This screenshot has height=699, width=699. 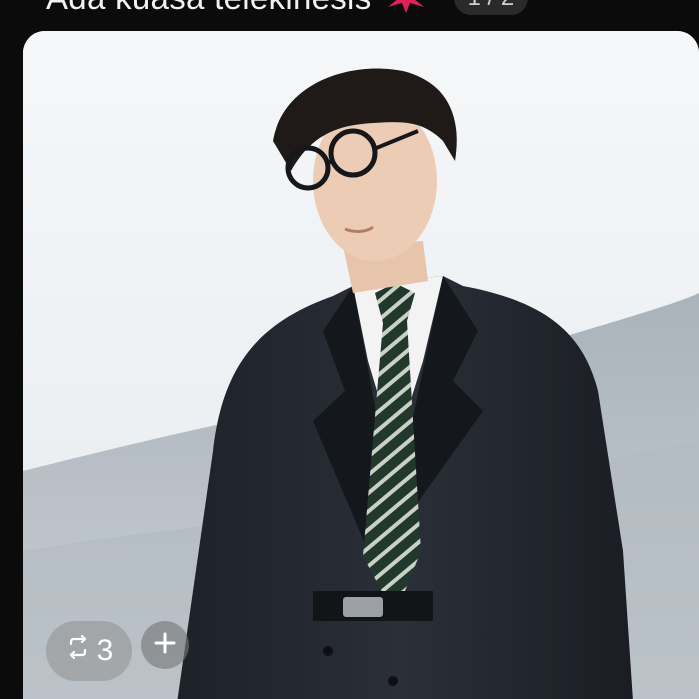 I want to click on sparkle-emoji-icon, so click(x=406, y=6).